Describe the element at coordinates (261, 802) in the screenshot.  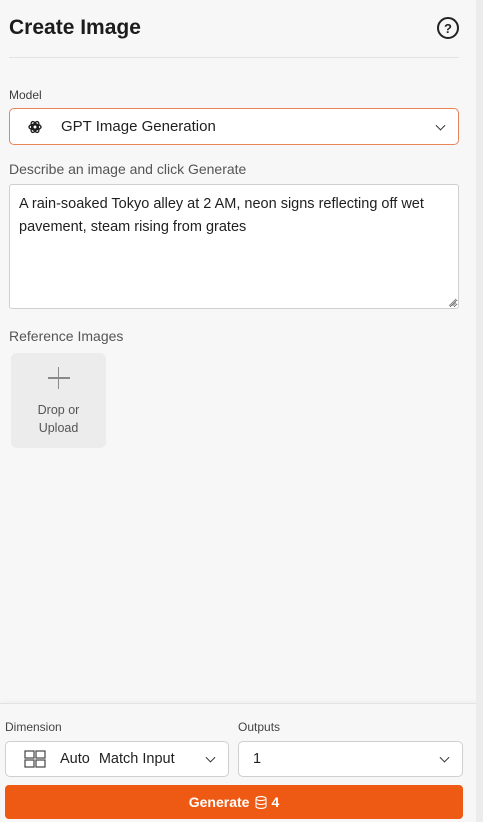
I see `database-coins-icon` at that location.